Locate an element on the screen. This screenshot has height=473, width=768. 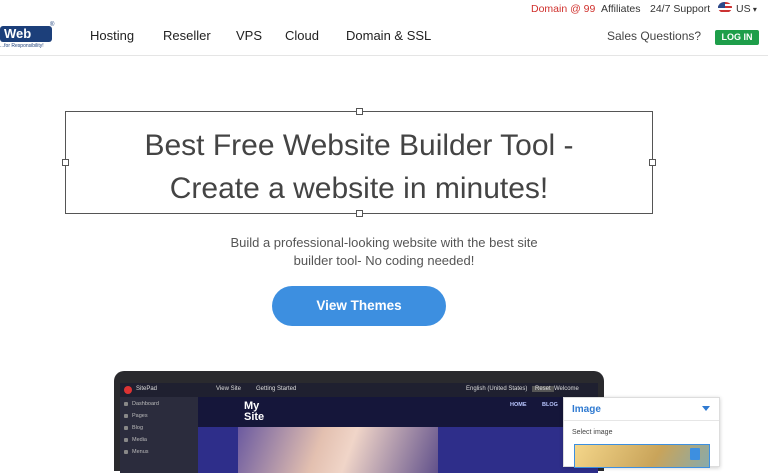
editor-sidebar-item: Pages is located at coordinates (136, 416).